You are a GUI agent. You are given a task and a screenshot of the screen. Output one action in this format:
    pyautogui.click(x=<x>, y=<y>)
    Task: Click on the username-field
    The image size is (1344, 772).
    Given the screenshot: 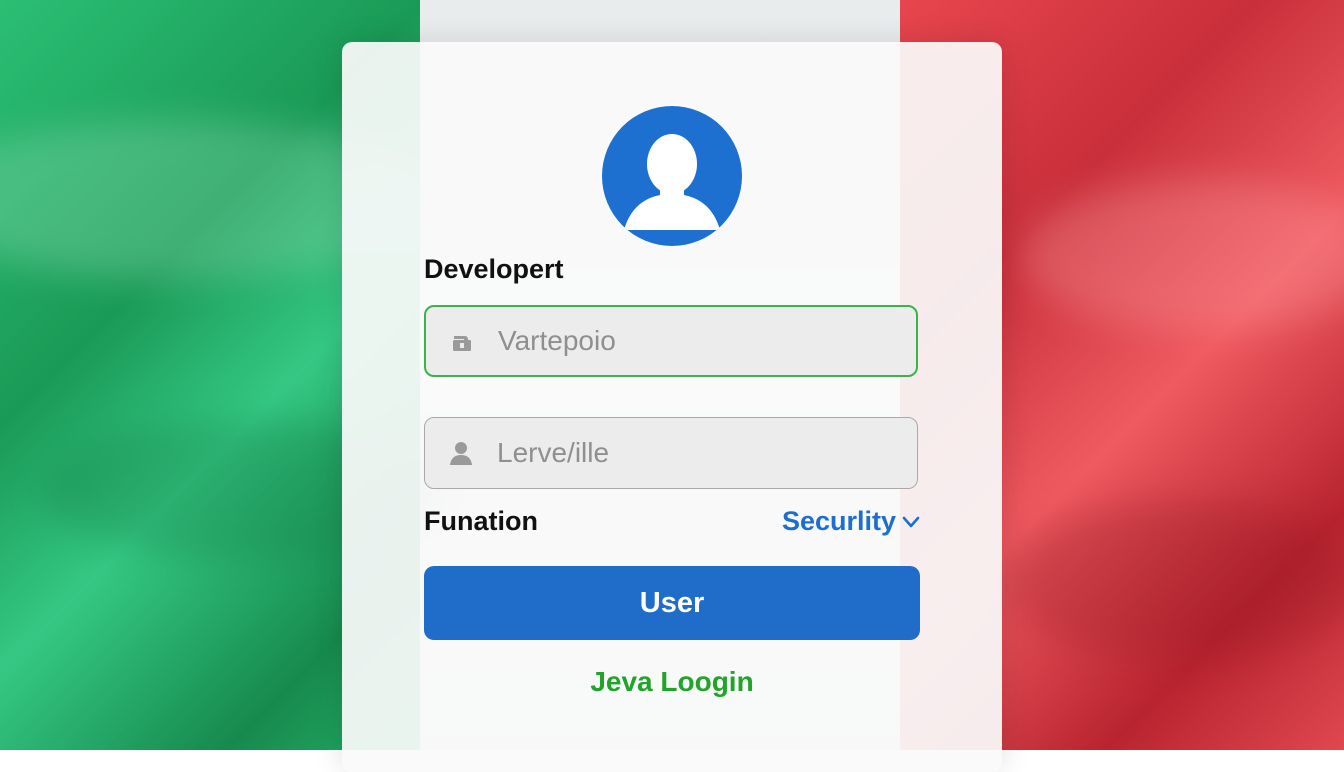 What is the action you would take?
    pyautogui.click(x=671, y=453)
    